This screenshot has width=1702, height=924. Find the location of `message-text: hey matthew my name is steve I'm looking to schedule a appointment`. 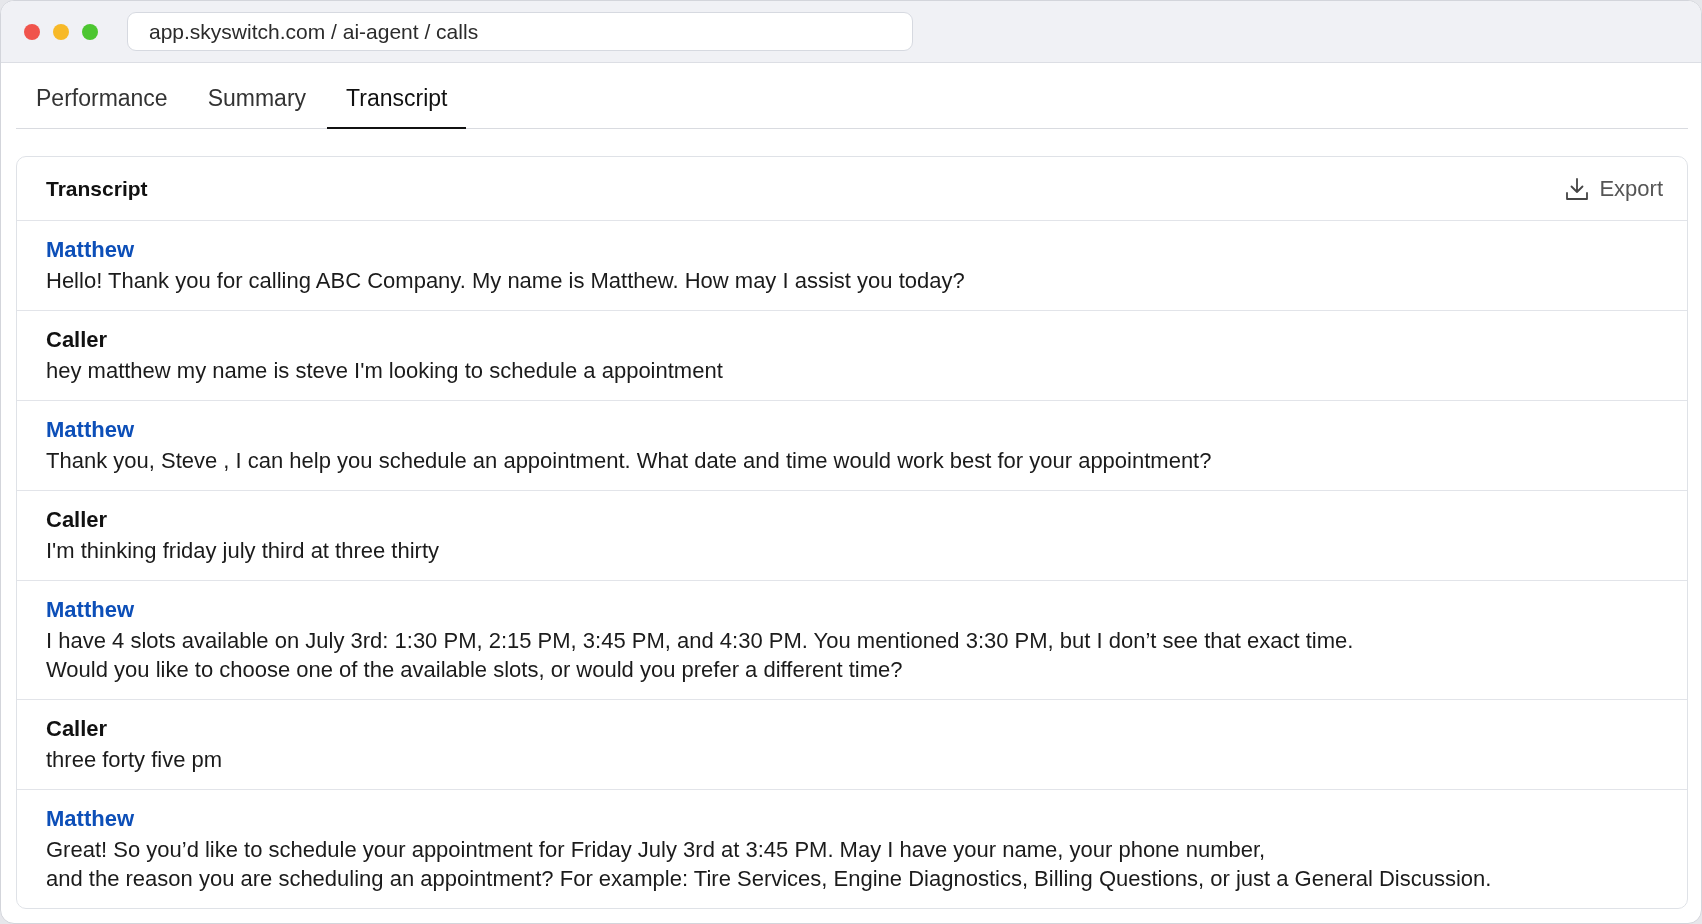

message-text: hey matthew my name is steve I'm looking to schedule a appointment is located at coordinates (385, 371).